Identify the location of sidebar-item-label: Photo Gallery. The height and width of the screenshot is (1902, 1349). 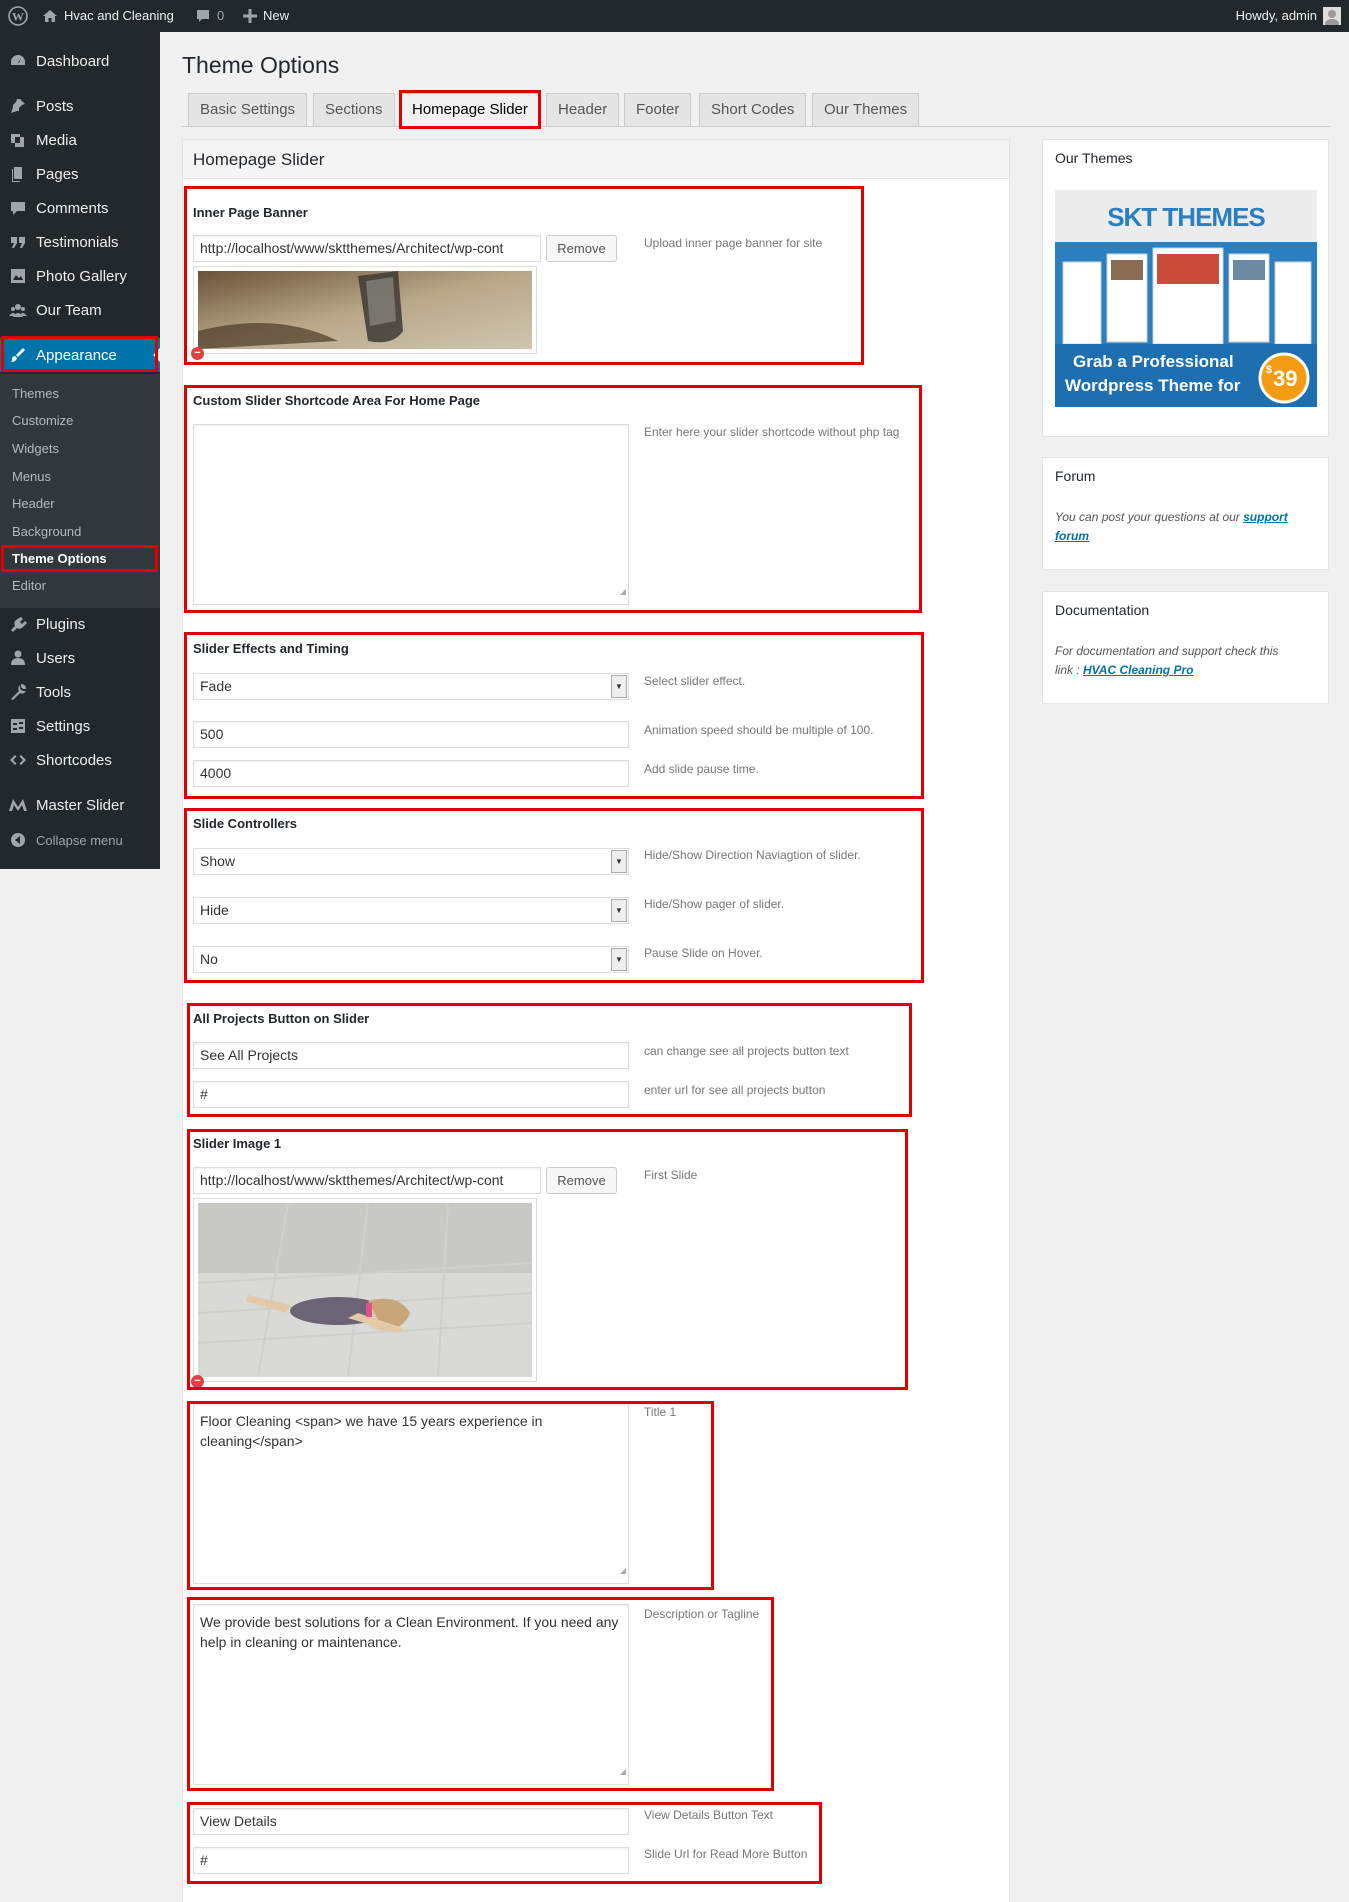
(81, 276).